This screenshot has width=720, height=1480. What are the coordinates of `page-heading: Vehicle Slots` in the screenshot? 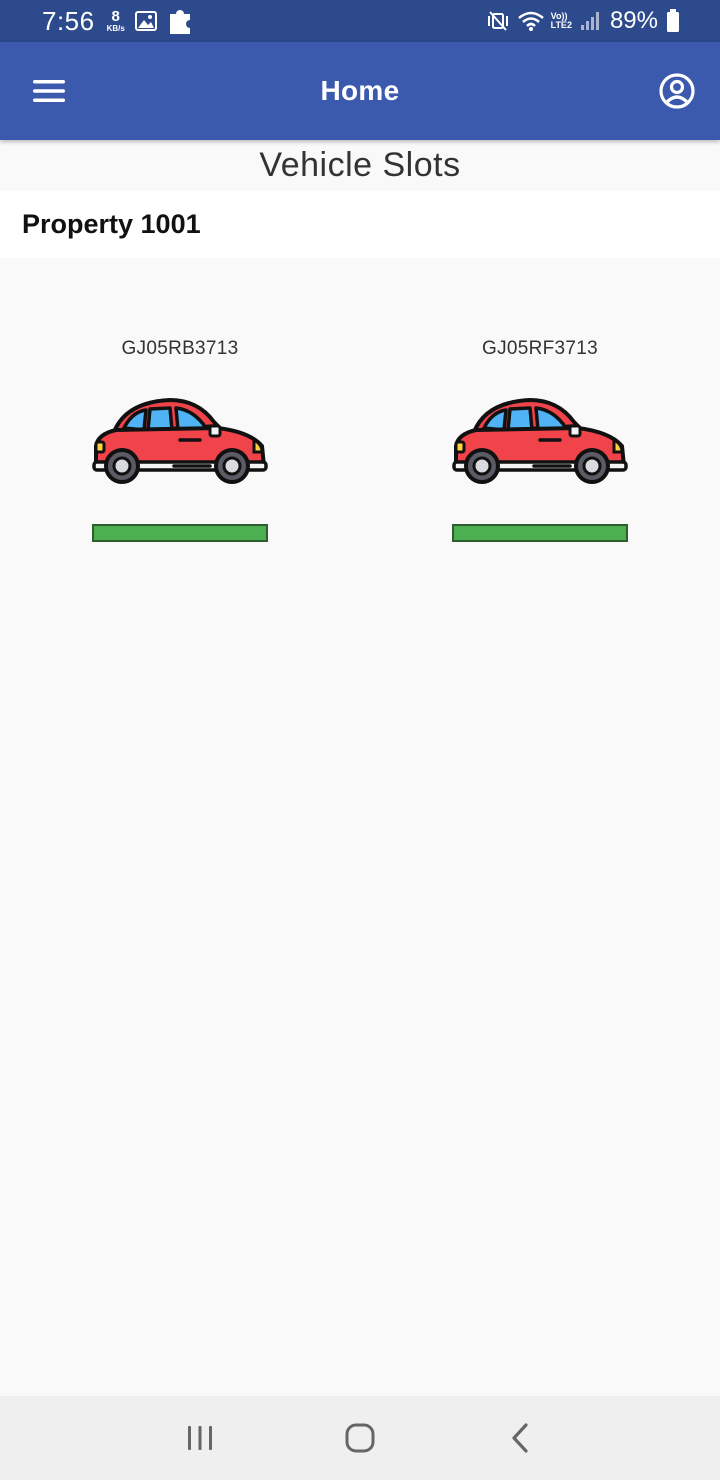 It's located at (360, 165).